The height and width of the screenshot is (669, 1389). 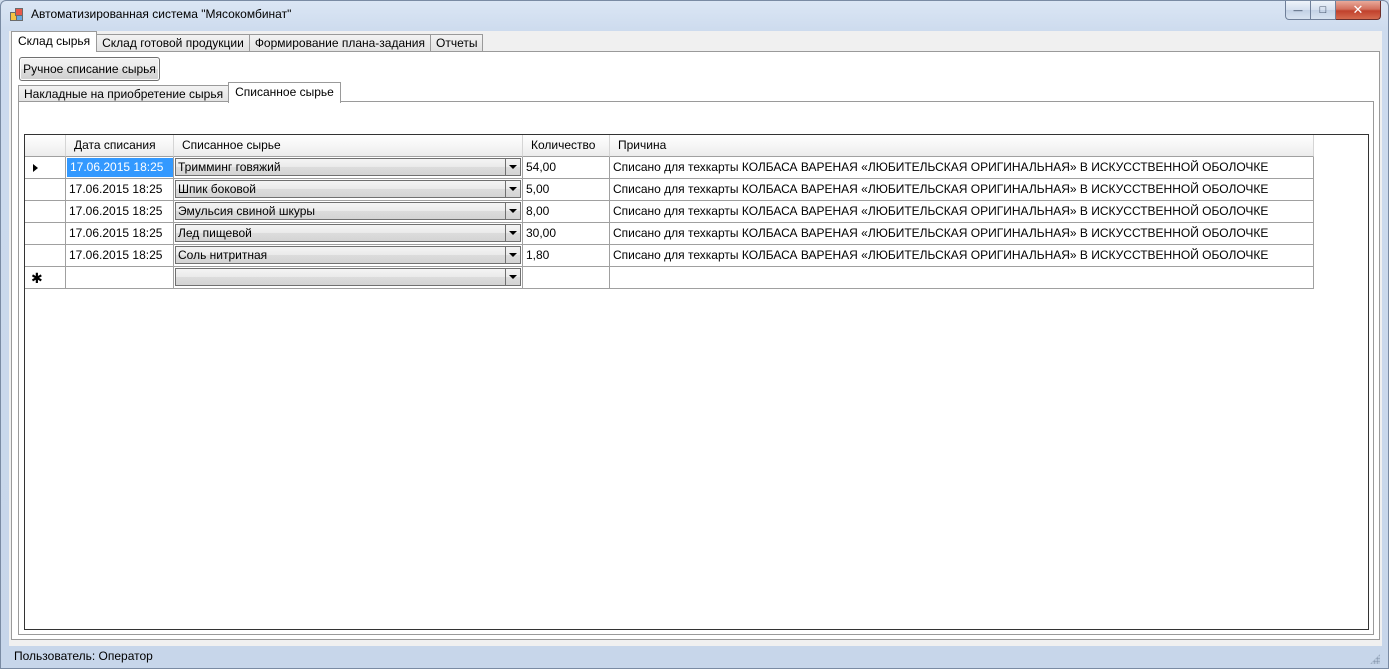 I want to click on tab-plan-forming: Формирование плана-задания, so click(x=339, y=43).